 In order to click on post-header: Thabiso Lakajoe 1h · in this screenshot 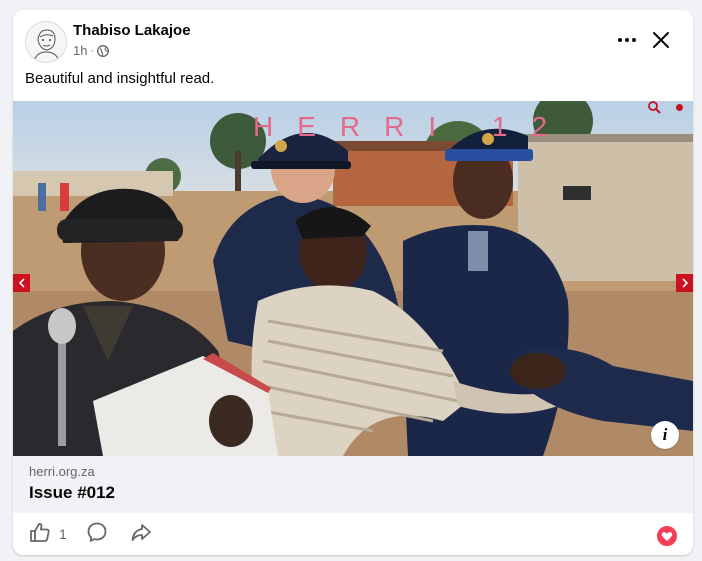, I will do `click(353, 40)`.